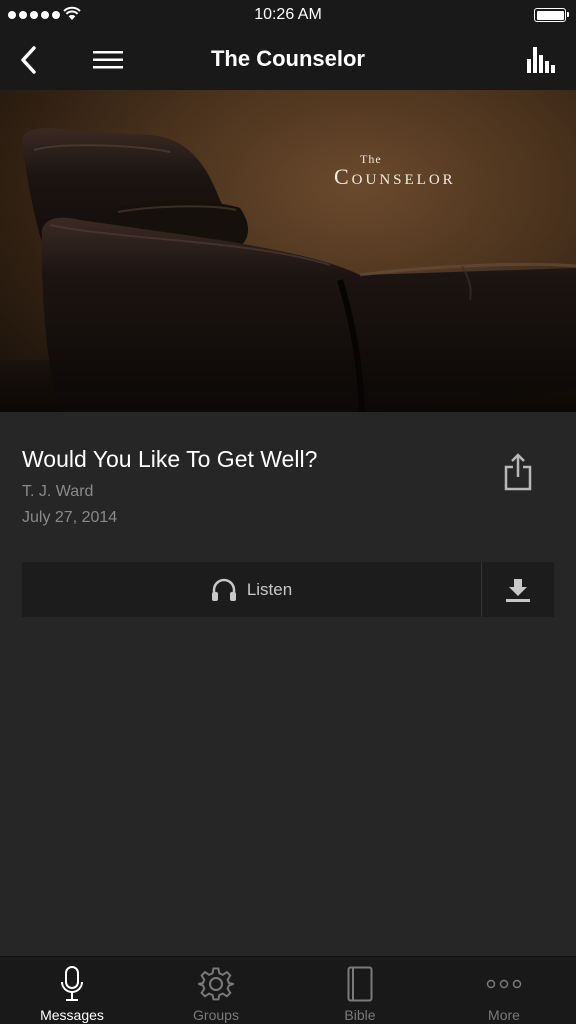 This screenshot has width=576, height=1024. I want to click on media-actions: Listen, so click(288, 589).